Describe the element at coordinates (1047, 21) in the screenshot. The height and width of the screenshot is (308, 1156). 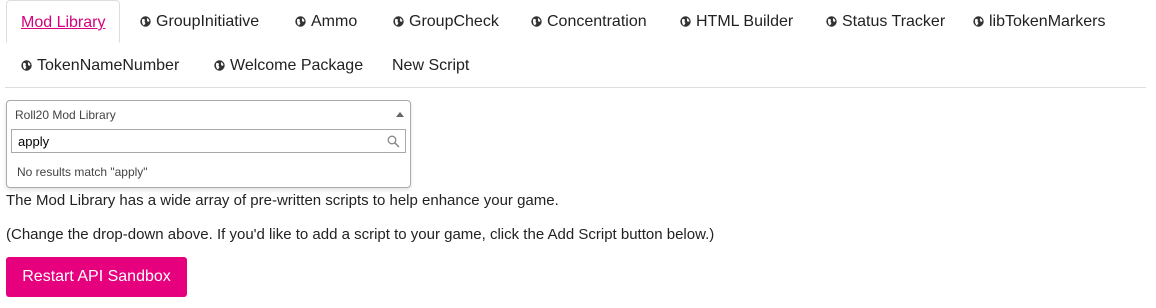
I see `tab-label: libTokenMarkers` at that location.